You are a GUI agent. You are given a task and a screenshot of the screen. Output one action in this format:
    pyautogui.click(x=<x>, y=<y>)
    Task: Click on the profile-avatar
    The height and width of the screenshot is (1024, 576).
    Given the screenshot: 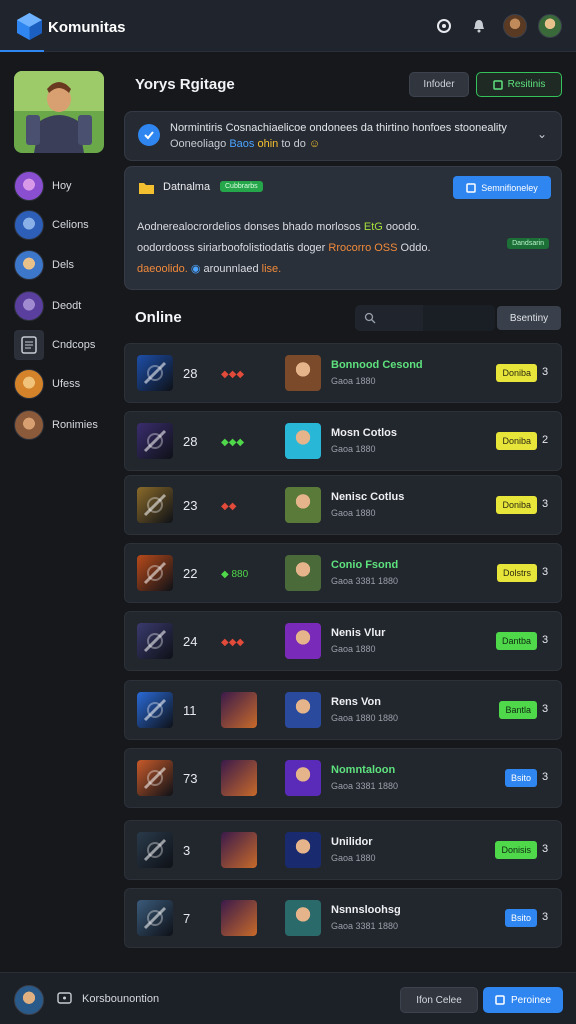 What is the action you would take?
    pyautogui.click(x=550, y=26)
    